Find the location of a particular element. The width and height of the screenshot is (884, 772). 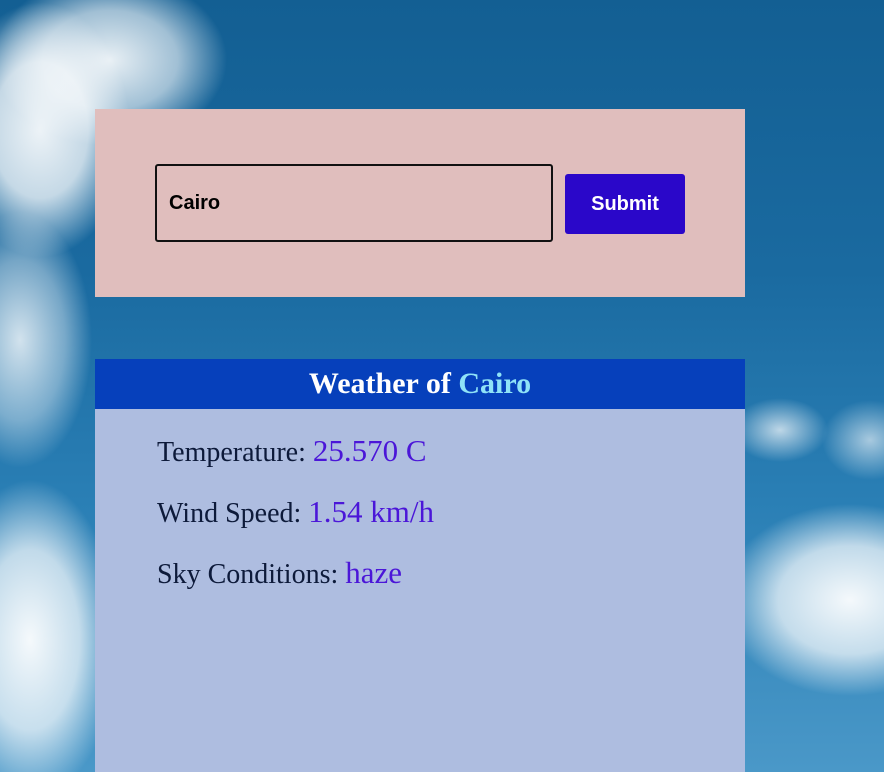

temperature-row: Temperature: 25.570 C is located at coordinates (292, 451).